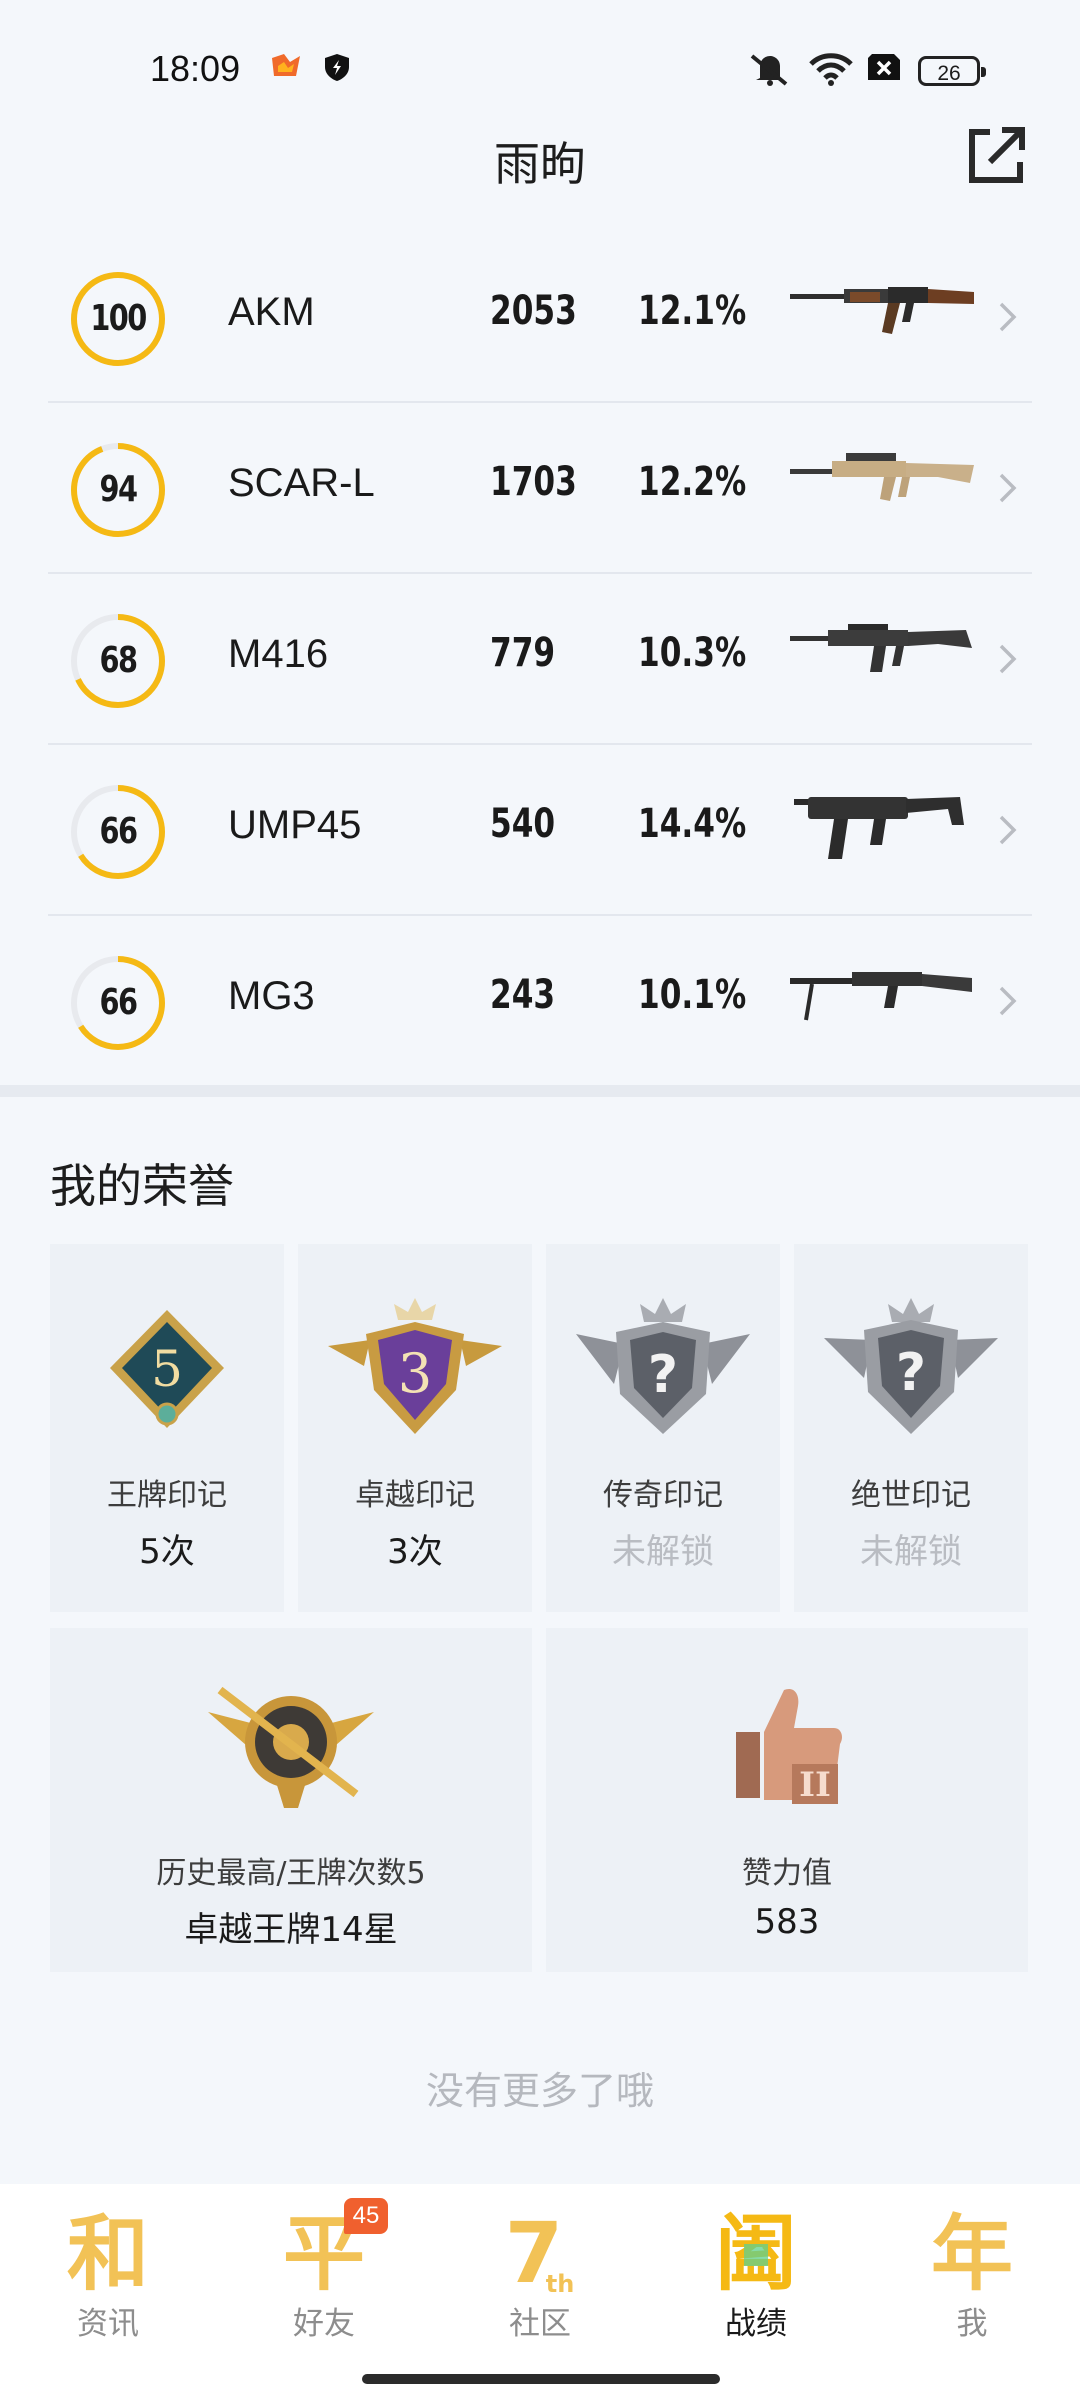  I want to click on section-divider, so click(540, 1091).